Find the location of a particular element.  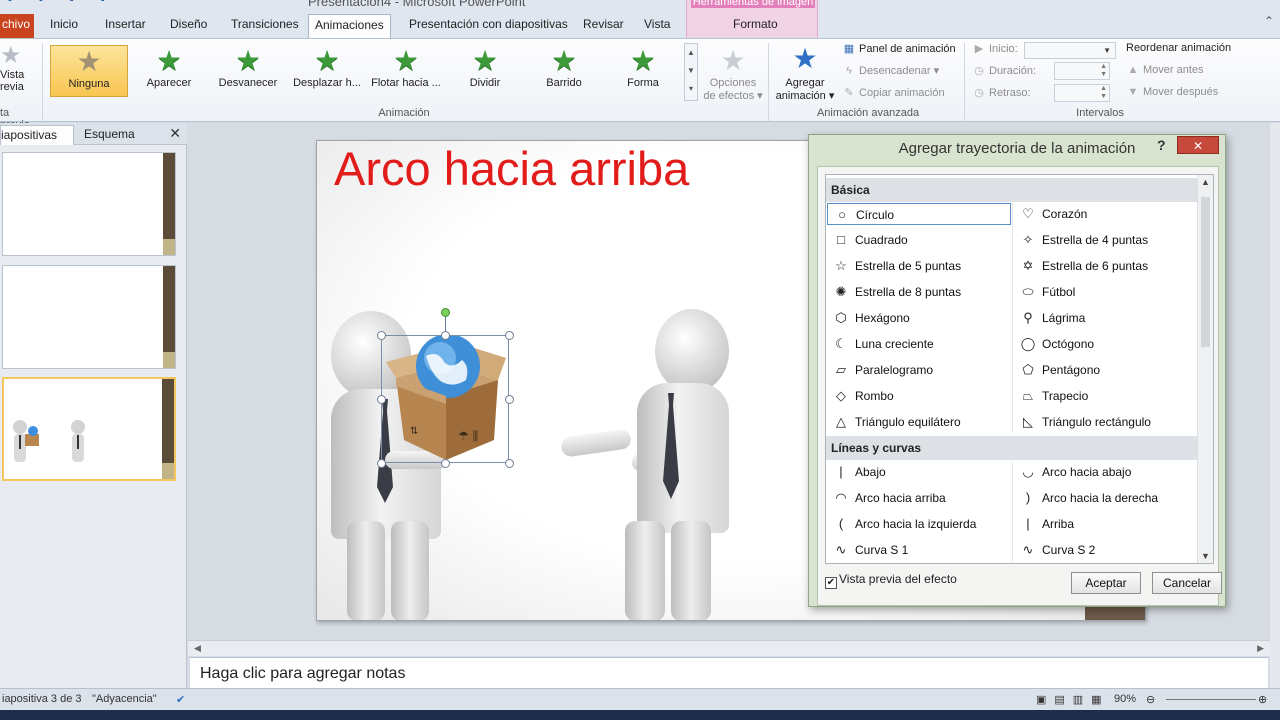

scroll-thumb is located at coordinates (1205, 272).